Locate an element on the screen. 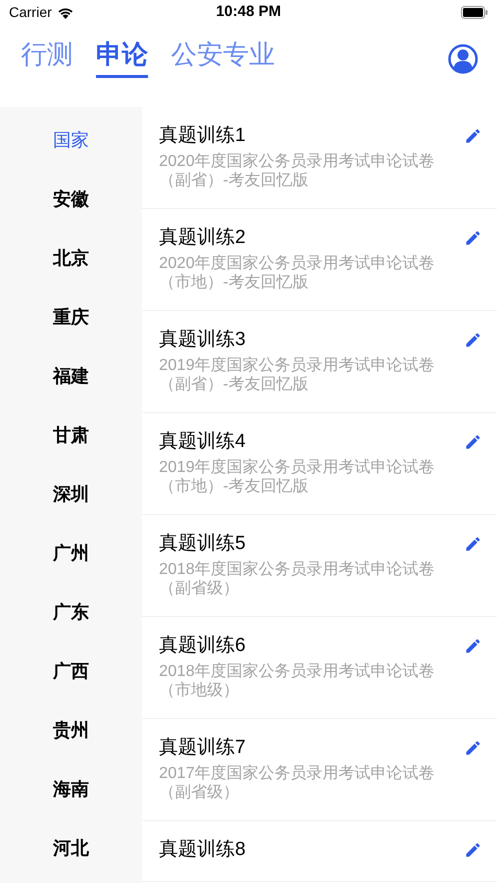  region-item: 贵州 is located at coordinates (71, 730).